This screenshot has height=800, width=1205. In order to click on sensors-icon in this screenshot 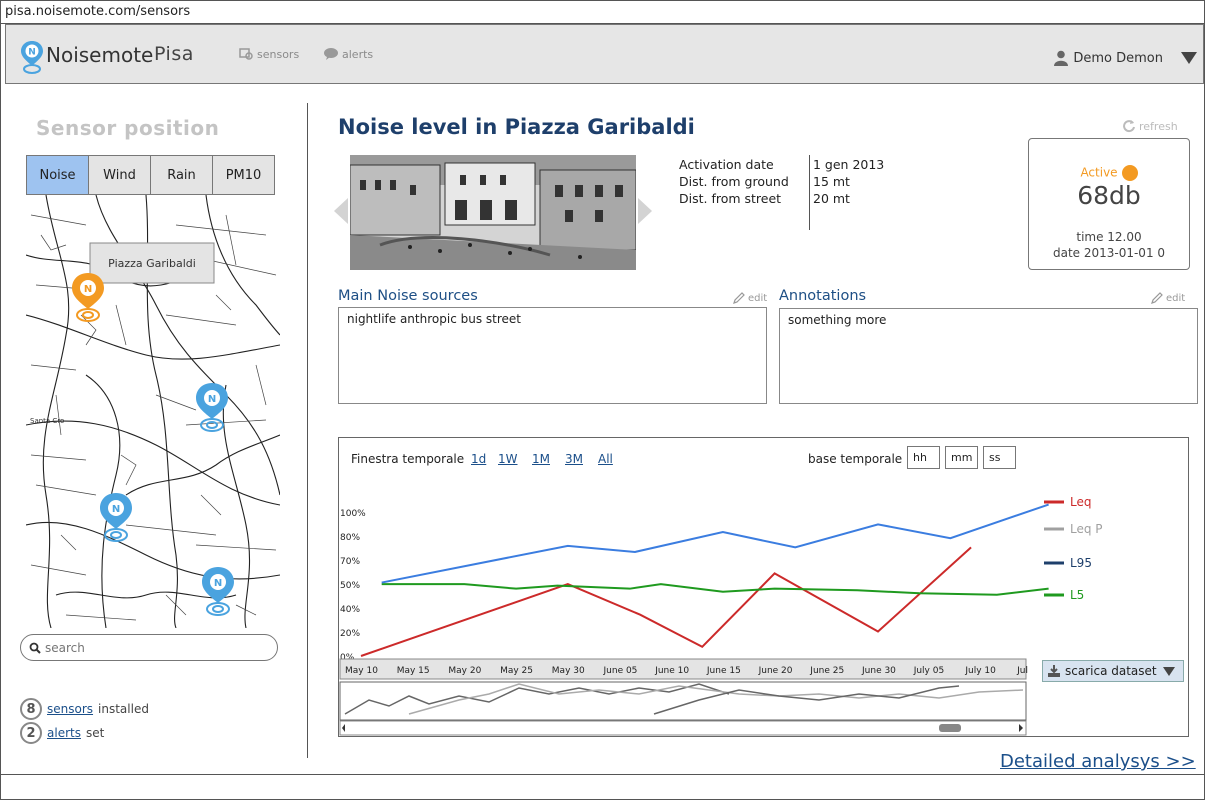, I will do `click(246, 54)`.